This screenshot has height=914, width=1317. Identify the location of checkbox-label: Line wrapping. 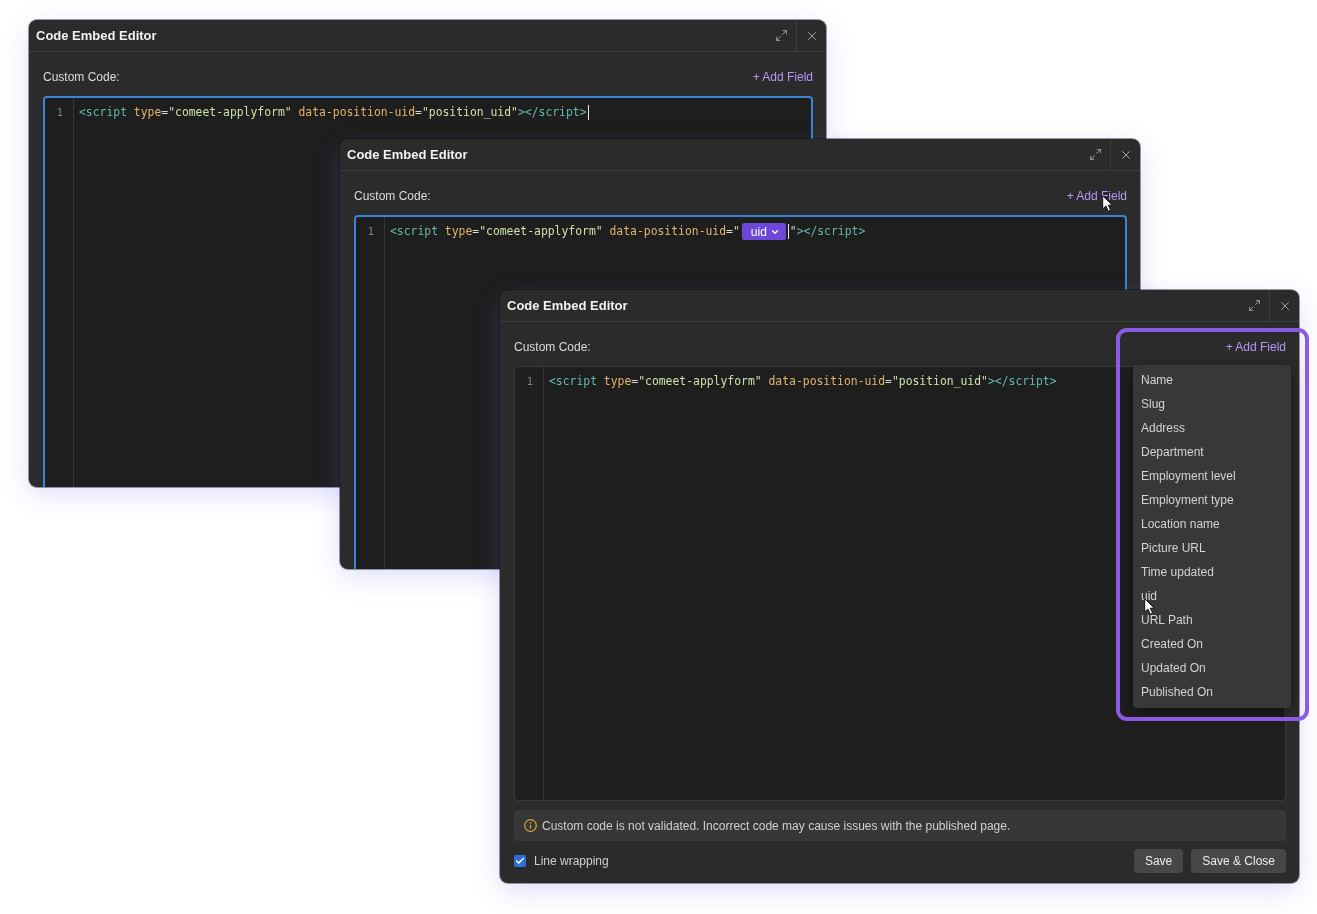
(571, 861).